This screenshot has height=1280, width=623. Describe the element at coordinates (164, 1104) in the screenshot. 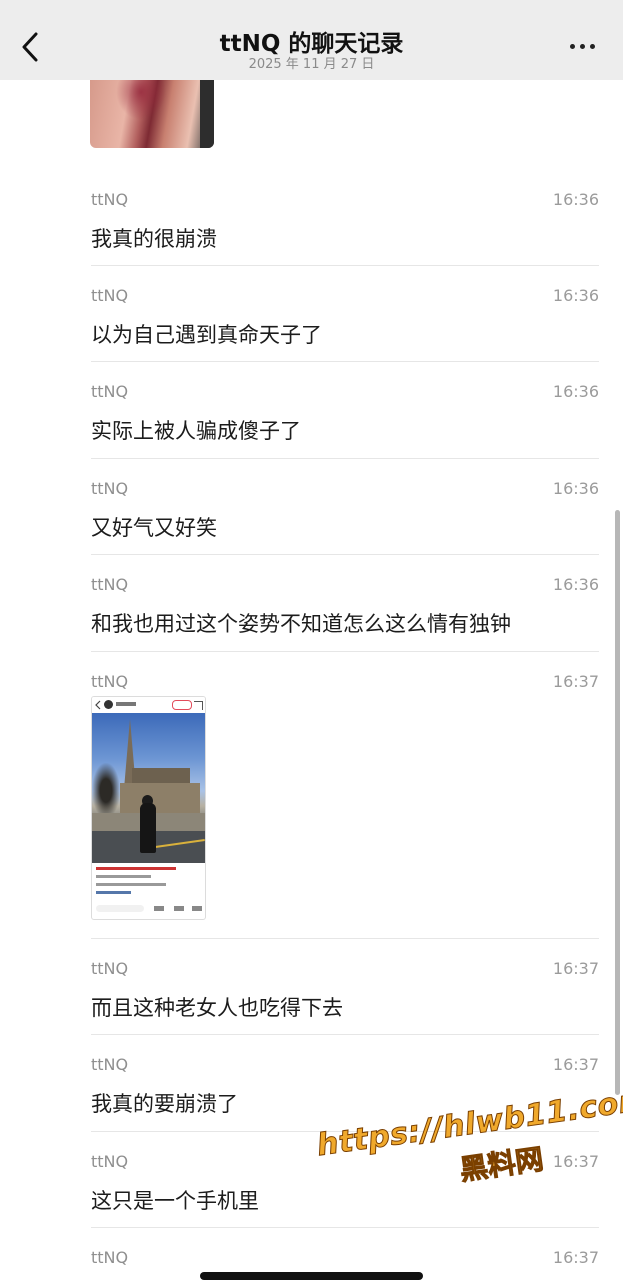

I see `message-text: 我真的要崩溃了` at that location.